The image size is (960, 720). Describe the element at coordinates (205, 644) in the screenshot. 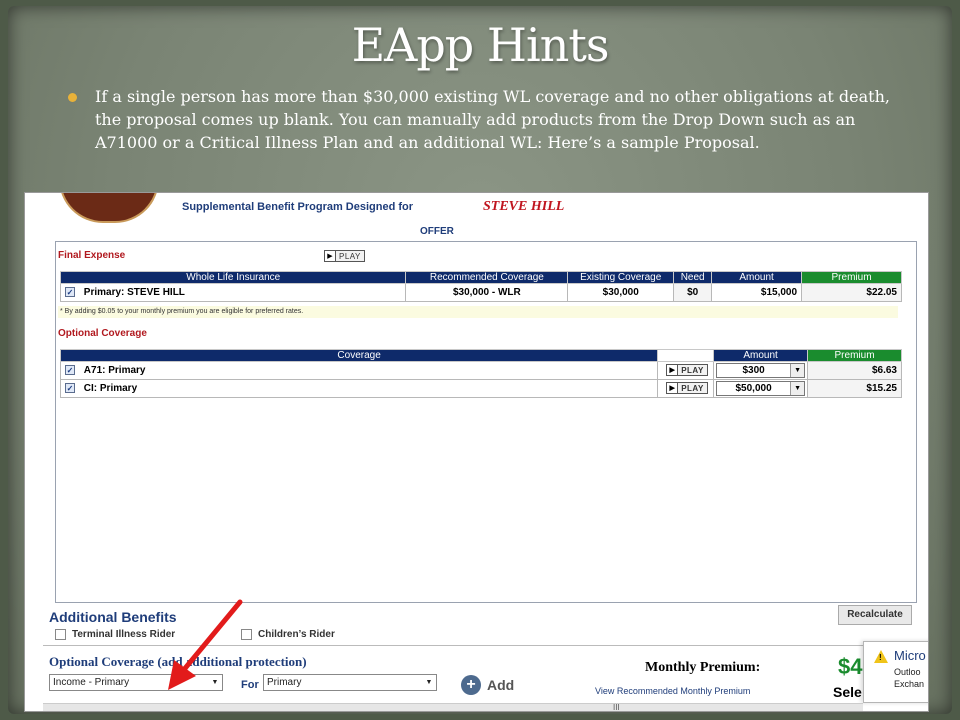

I see `red-arrow-annotation` at that location.